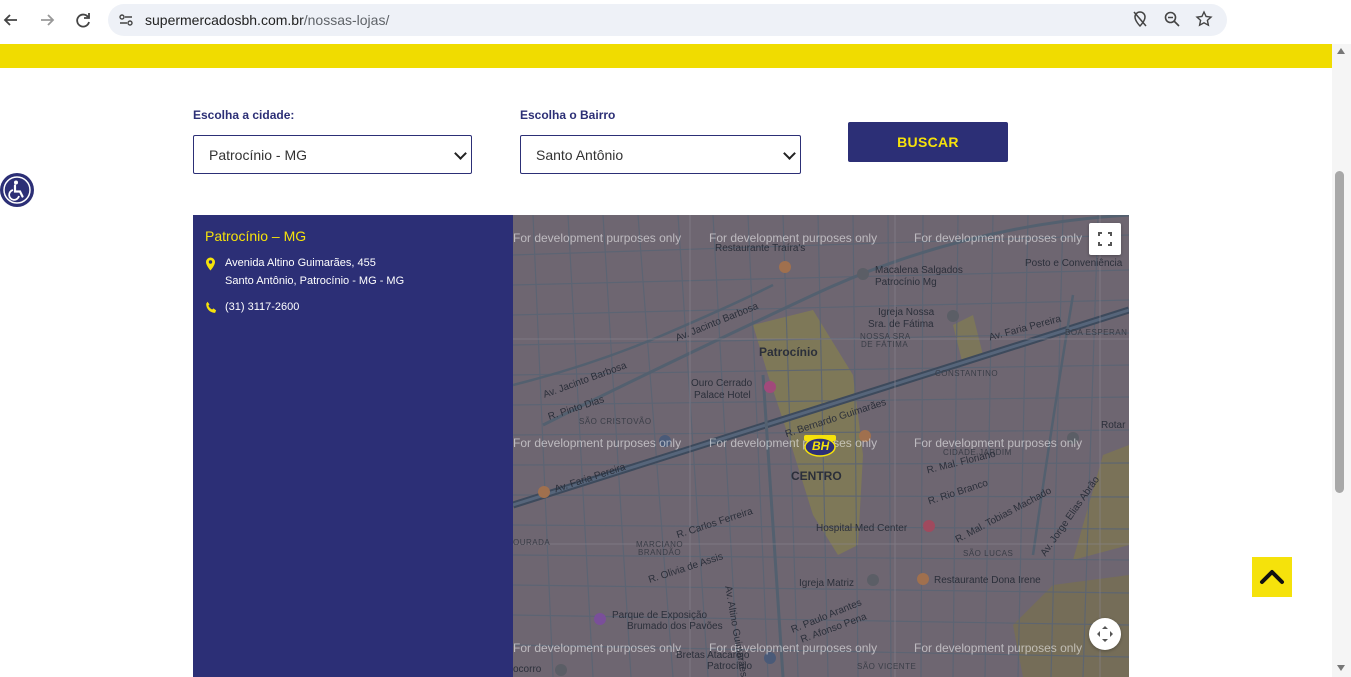 The image size is (1351, 677). Describe the element at coordinates (224, 20) in the screenshot. I see `url-domain: supermercadosbh.com.br` at that location.